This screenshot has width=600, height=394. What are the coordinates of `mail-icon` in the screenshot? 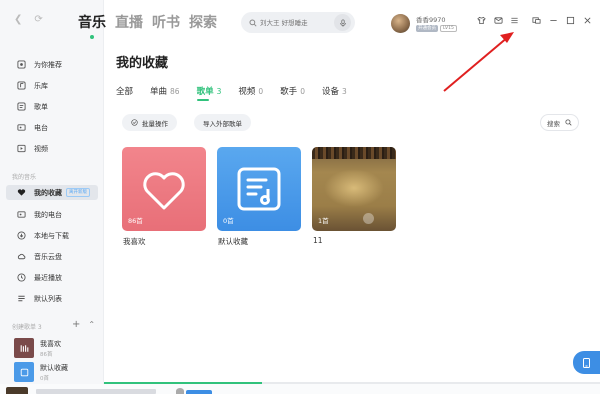 It's located at (498, 20).